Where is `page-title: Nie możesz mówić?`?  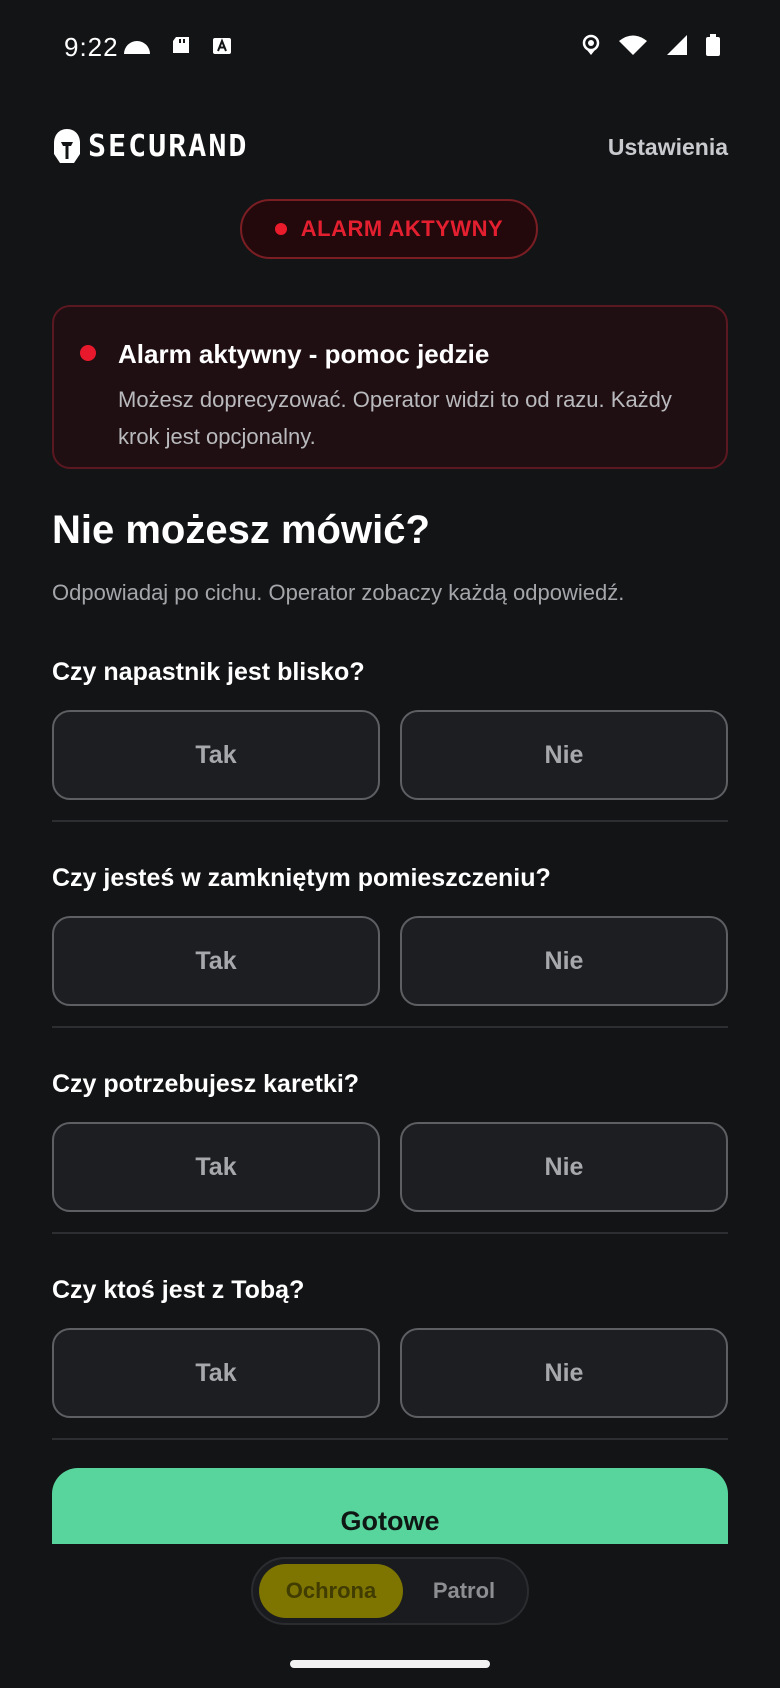
page-title: Nie możesz mówić? is located at coordinates (241, 530).